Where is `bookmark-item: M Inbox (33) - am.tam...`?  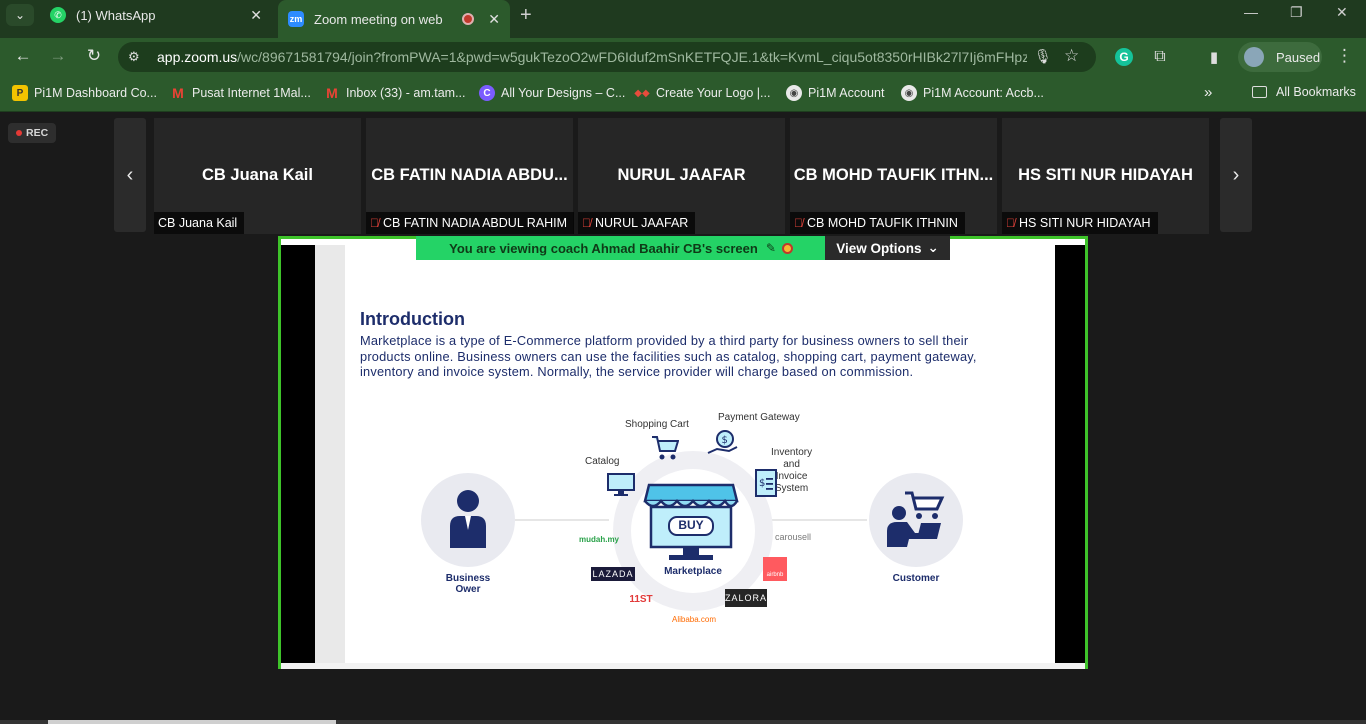
bookmark-item: M Inbox (33) - am.tam... is located at coordinates (394, 93).